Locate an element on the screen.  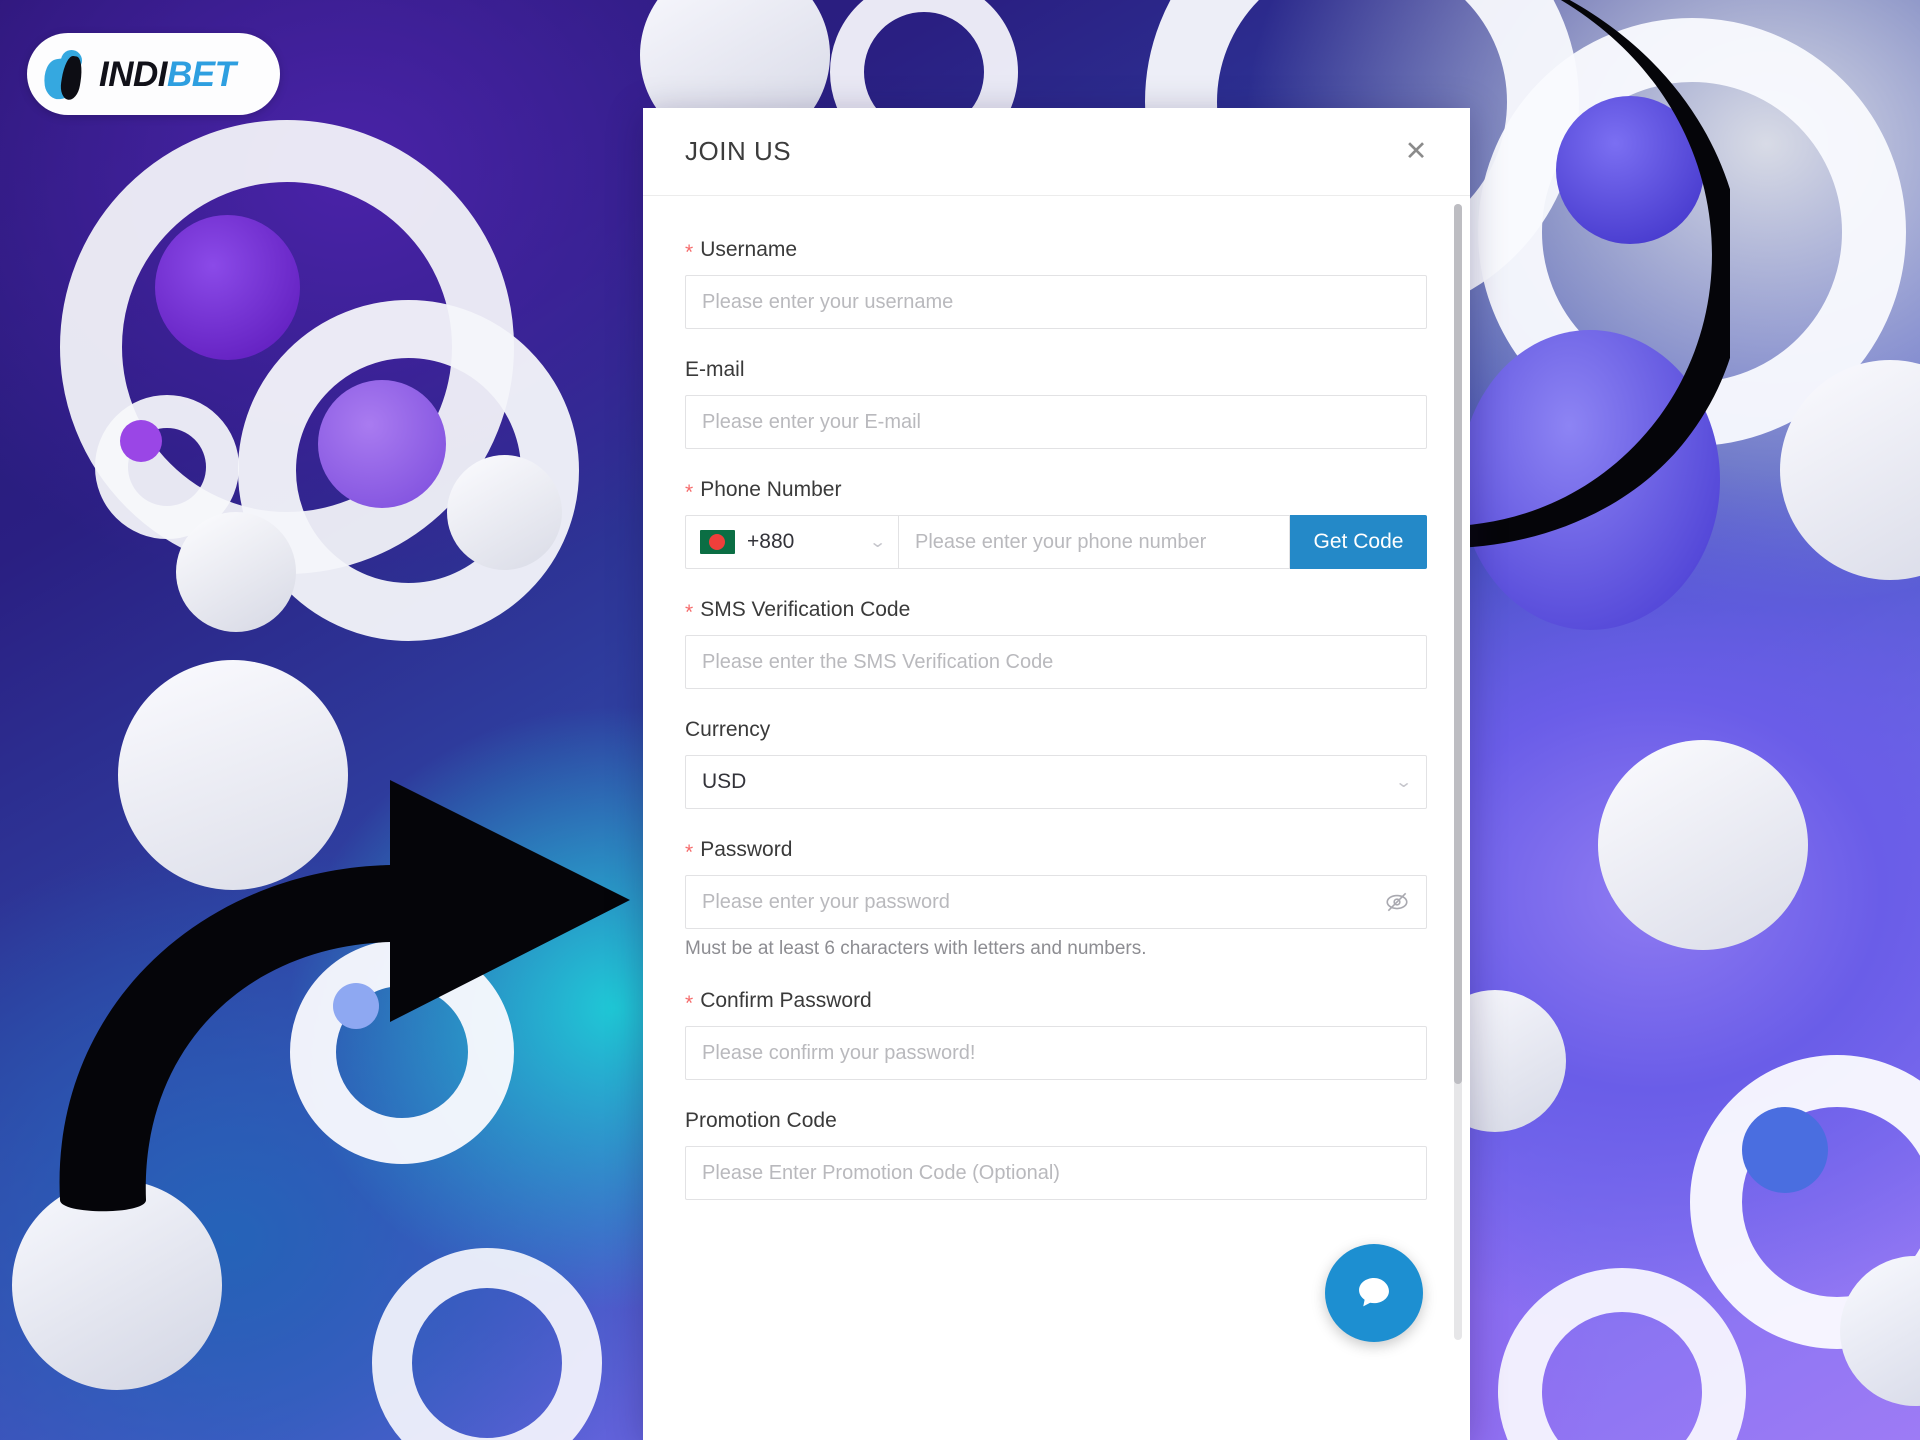
brand-wordmark: INDIBET is located at coordinates (167, 74).